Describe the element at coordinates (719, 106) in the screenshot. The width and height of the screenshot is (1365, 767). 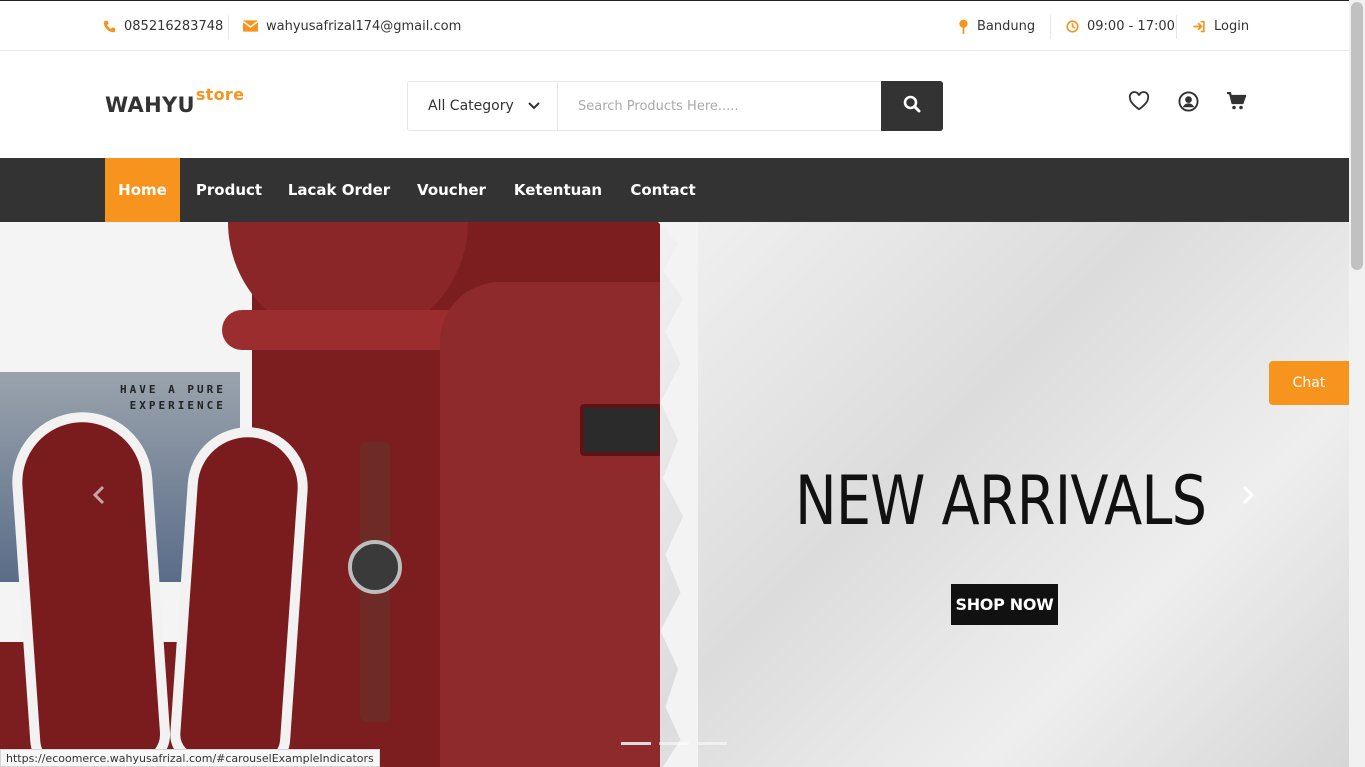
I see `search-input` at that location.